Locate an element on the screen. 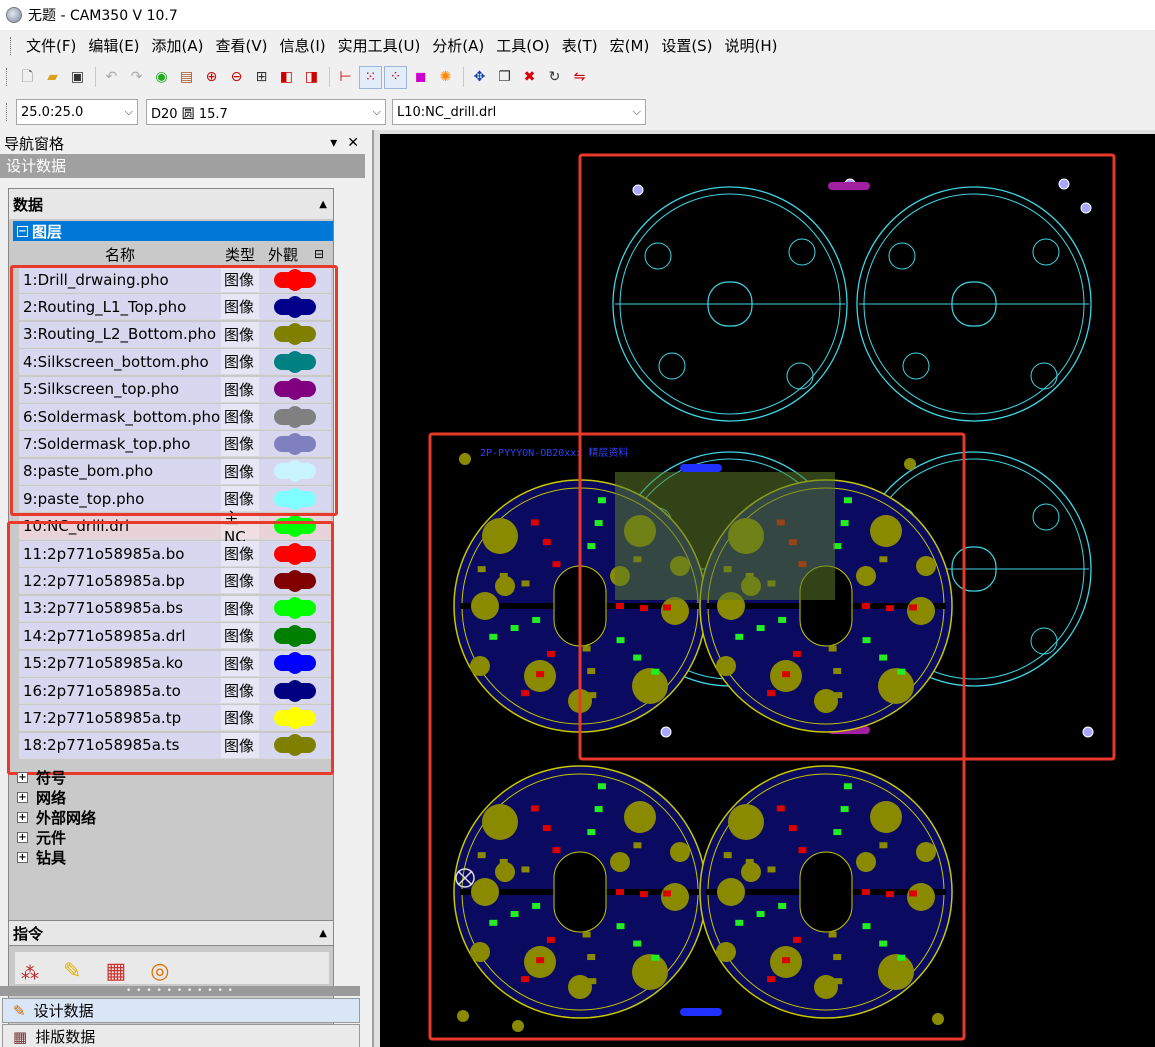 The width and height of the screenshot is (1155, 1047). tree-node-components-label: 元件 is located at coordinates (51, 837).